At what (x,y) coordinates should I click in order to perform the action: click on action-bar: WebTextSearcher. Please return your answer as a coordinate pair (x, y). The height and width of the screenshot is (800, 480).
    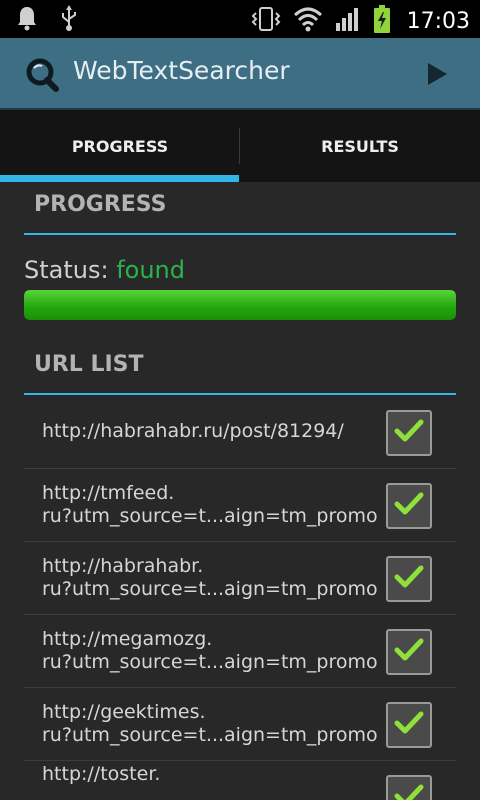
    Looking at the image, I should click on (240, 74).